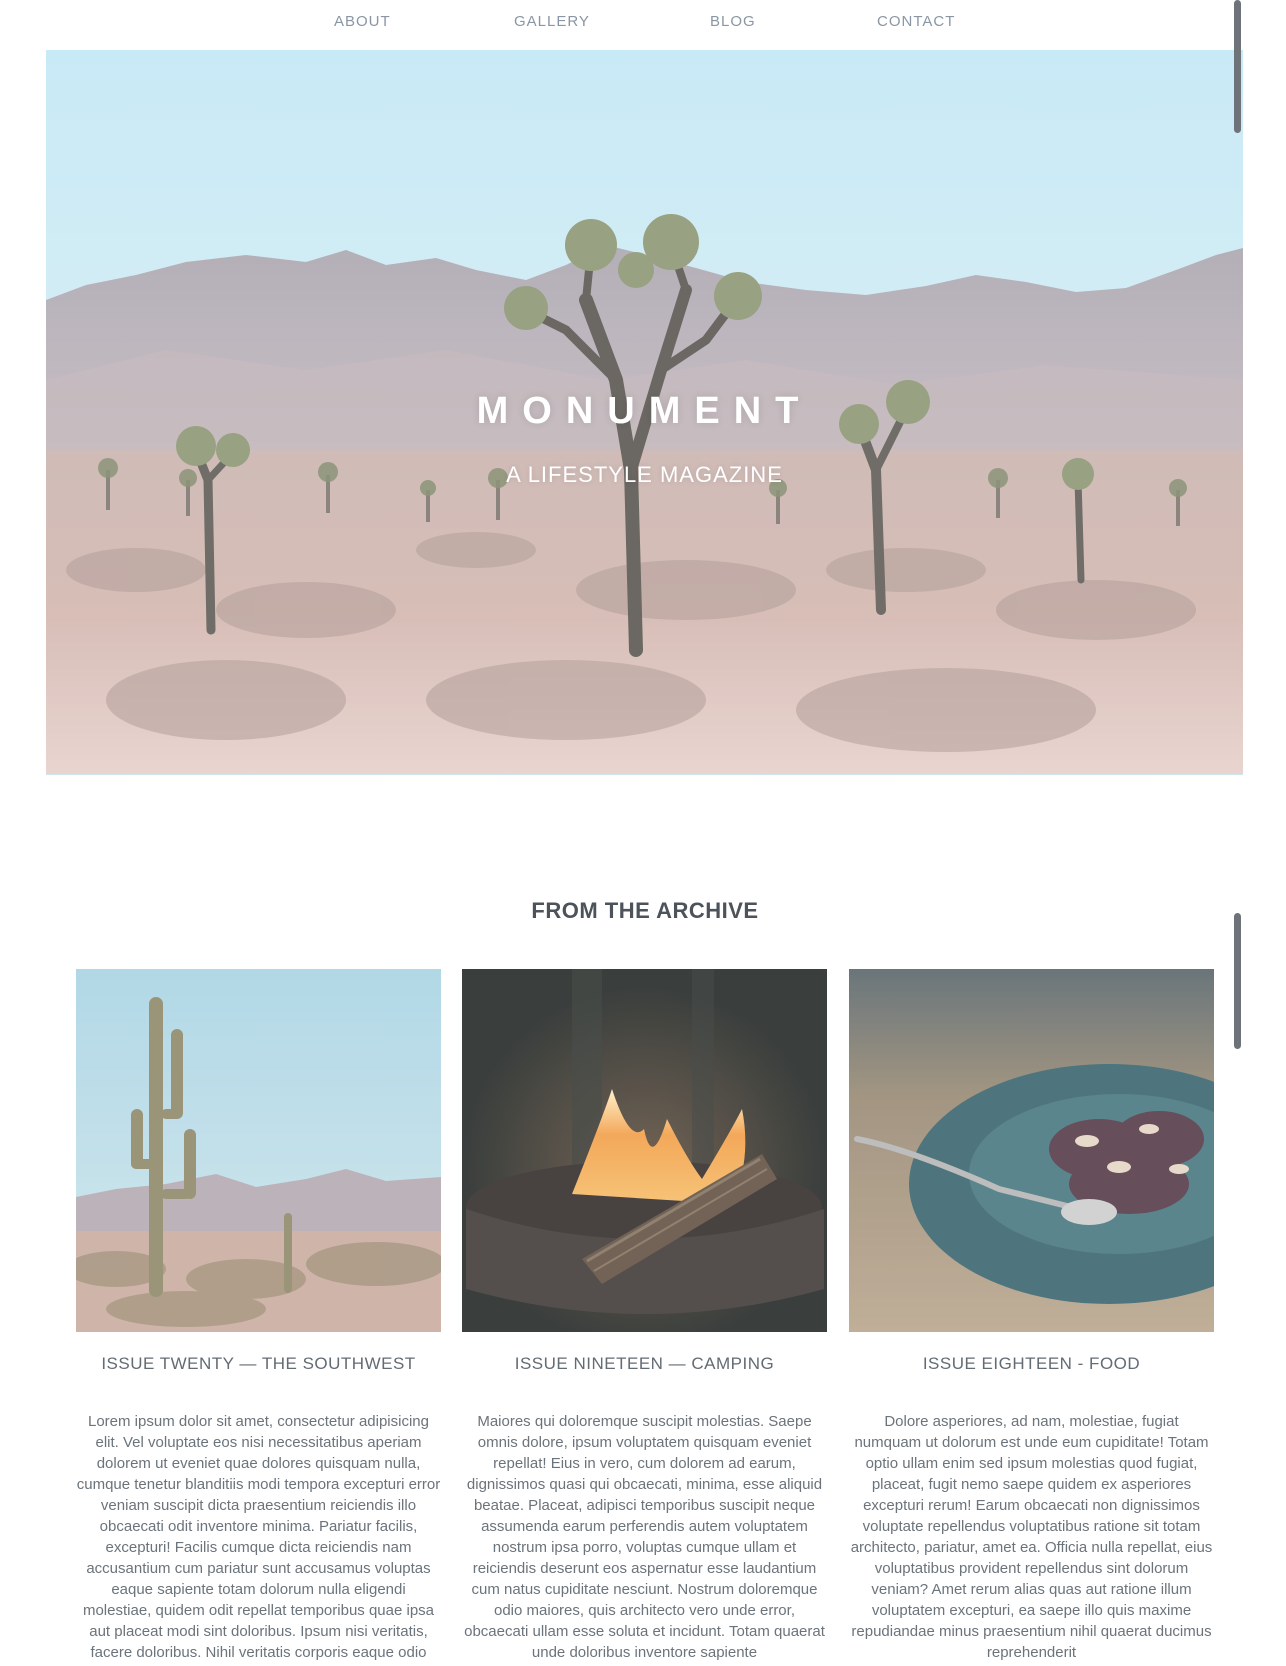 The width and height of the screenshot is (1286, 1666). Describe the element at coordinates (916, 21) in the screenshot. I see `nav-contact-link: CONTACT` at that location.